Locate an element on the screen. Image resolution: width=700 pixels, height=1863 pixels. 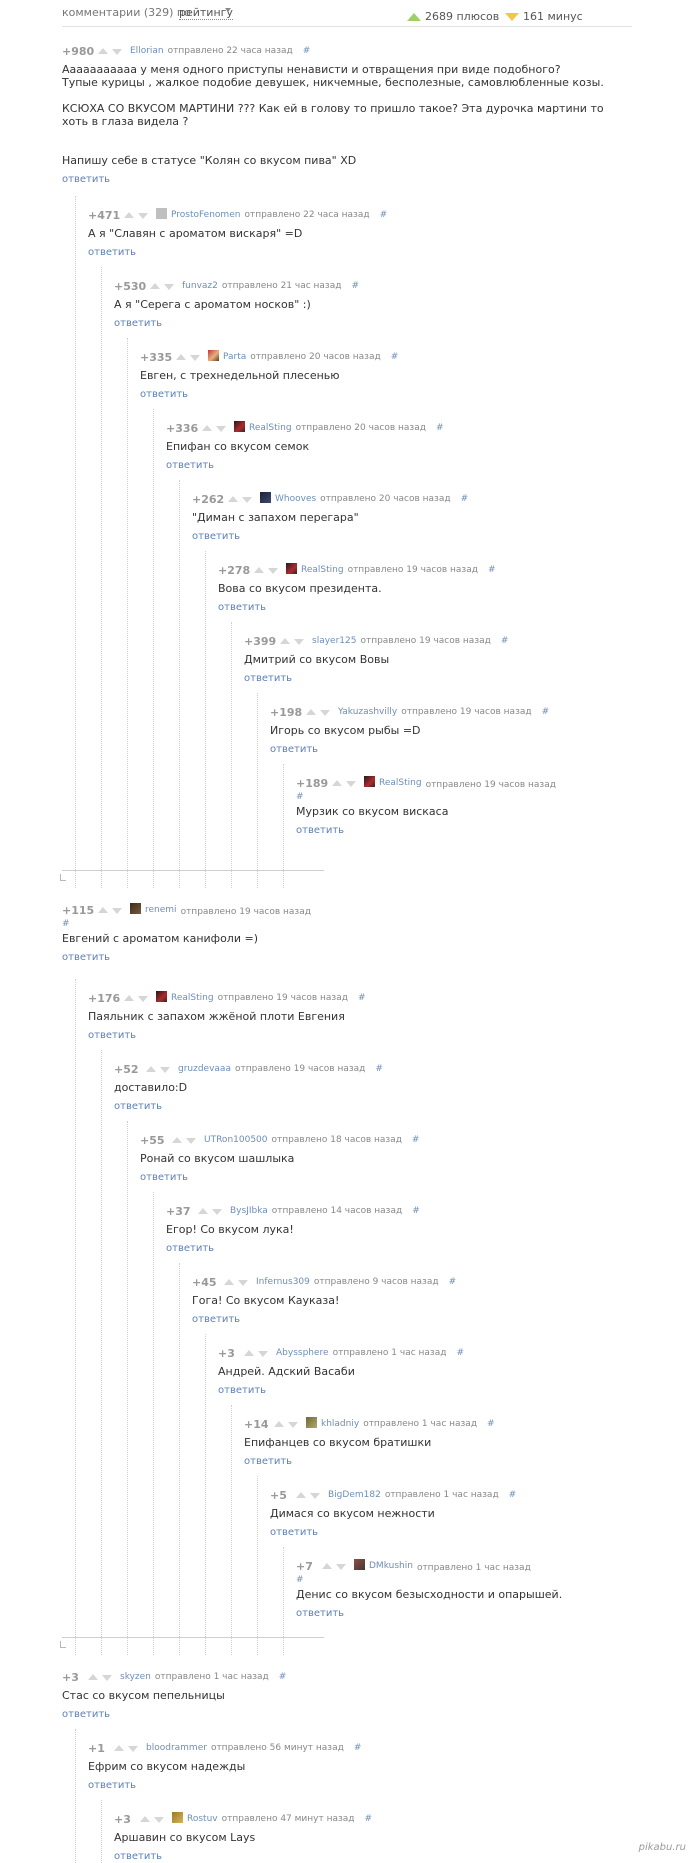
author-link: funvaz2 is located at coordinates (200, 286).